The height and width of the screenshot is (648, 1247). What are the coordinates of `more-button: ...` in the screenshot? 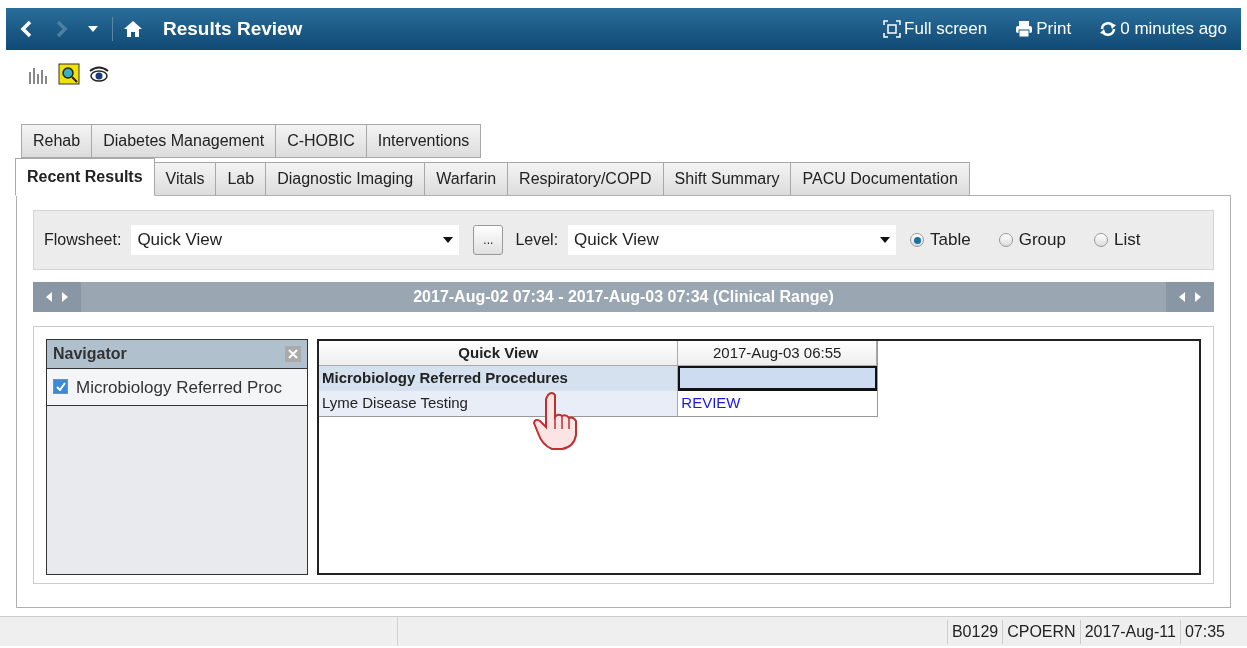 It's located at (488, 240).